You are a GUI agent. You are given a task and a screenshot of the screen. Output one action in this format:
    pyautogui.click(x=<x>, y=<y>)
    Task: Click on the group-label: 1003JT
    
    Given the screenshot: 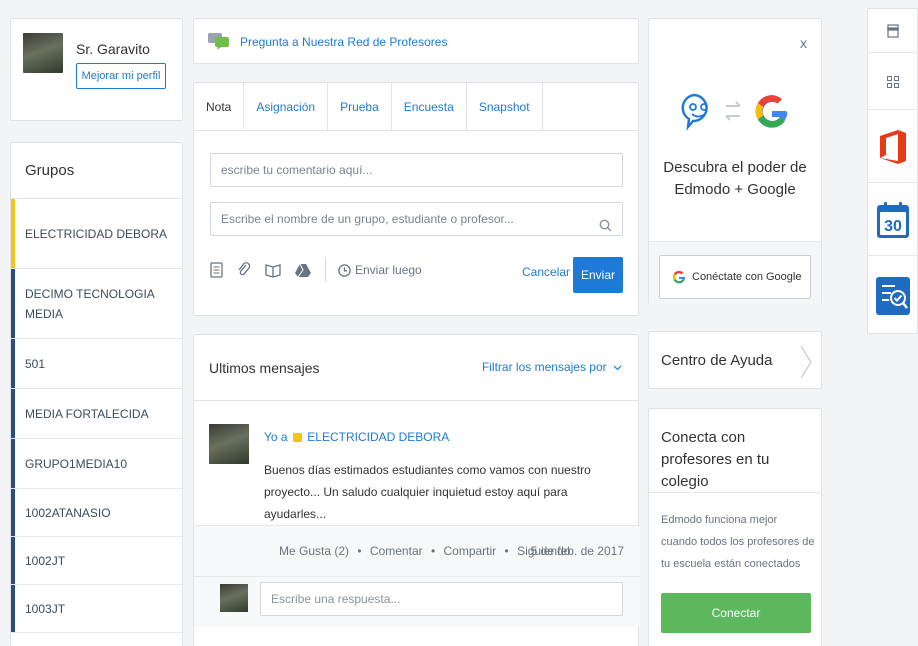 What is the action you would take?
    pyautogui.click(x=45, y=608)
    